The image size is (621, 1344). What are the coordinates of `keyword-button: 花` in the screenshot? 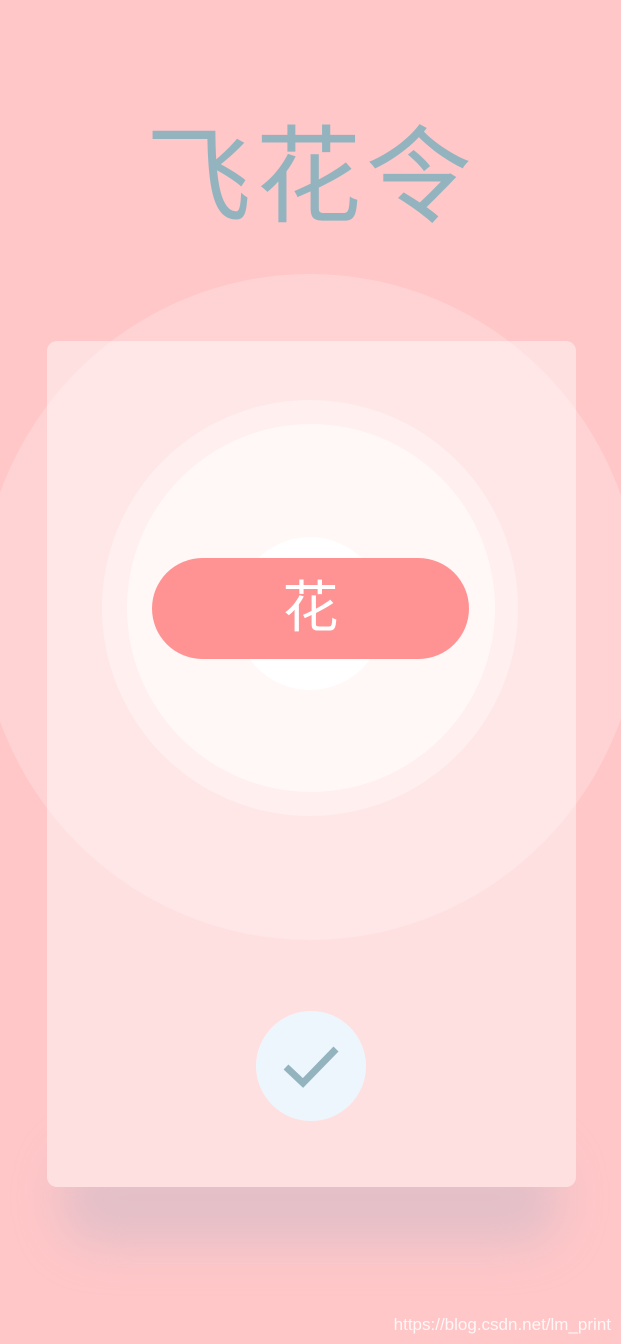 It's located at (310, 608).